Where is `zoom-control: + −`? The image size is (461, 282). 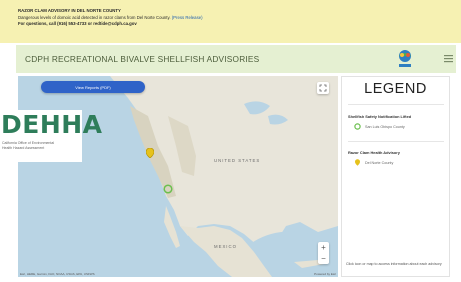
zoom-control: + − is located at coordinates (323, 253).